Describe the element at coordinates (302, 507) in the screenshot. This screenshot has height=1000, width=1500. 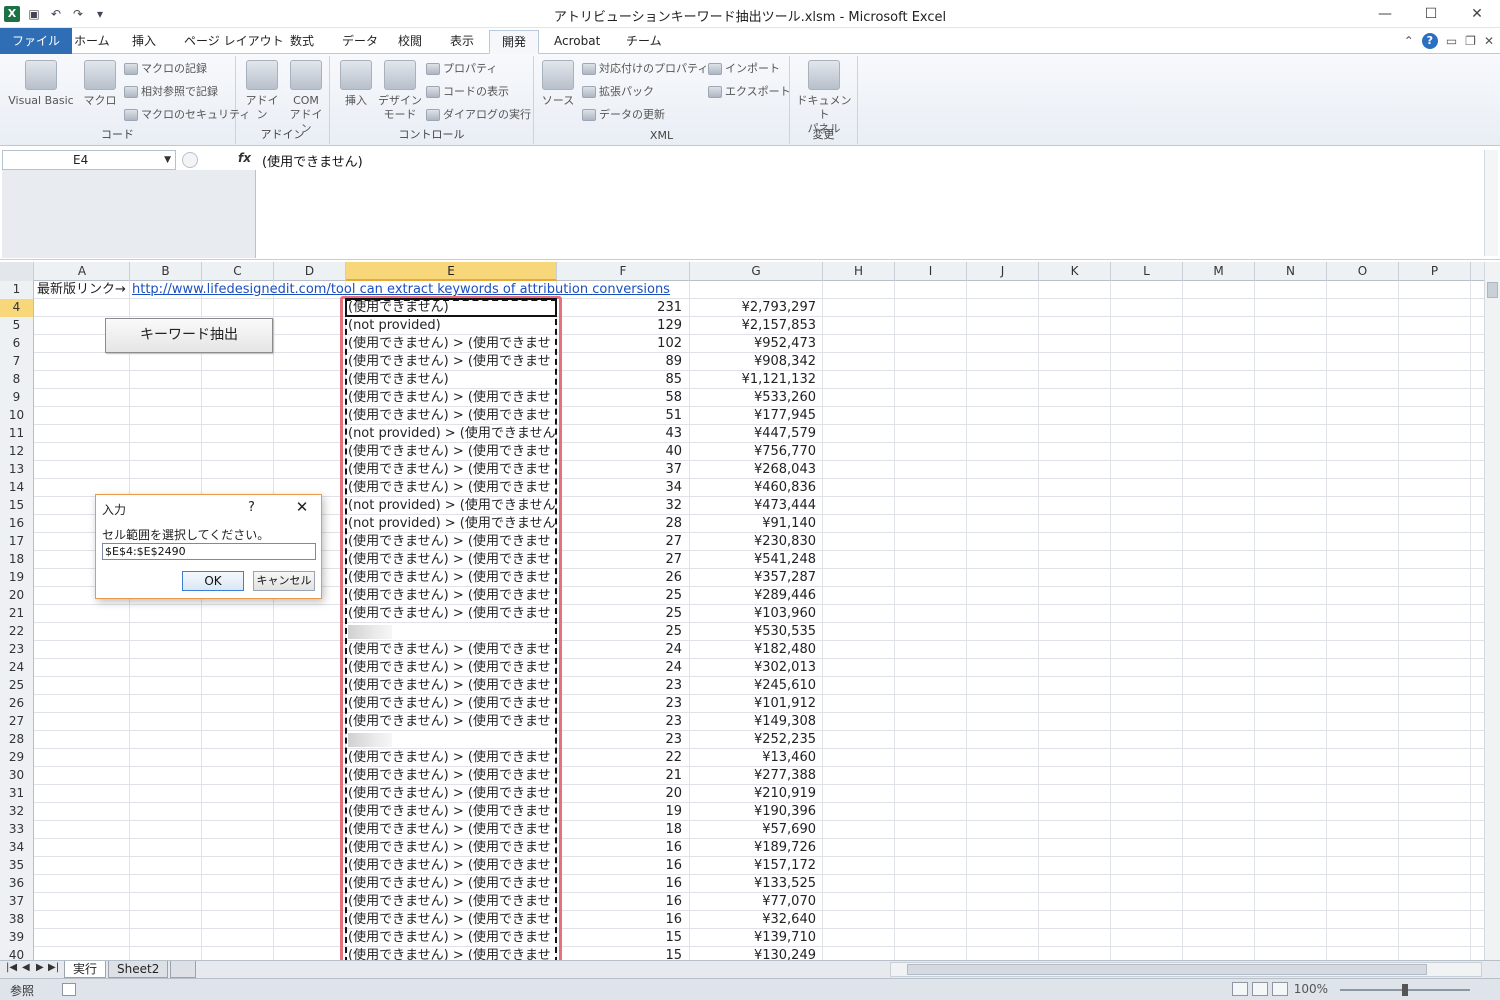
I see `close-icon: ✕` at that location.